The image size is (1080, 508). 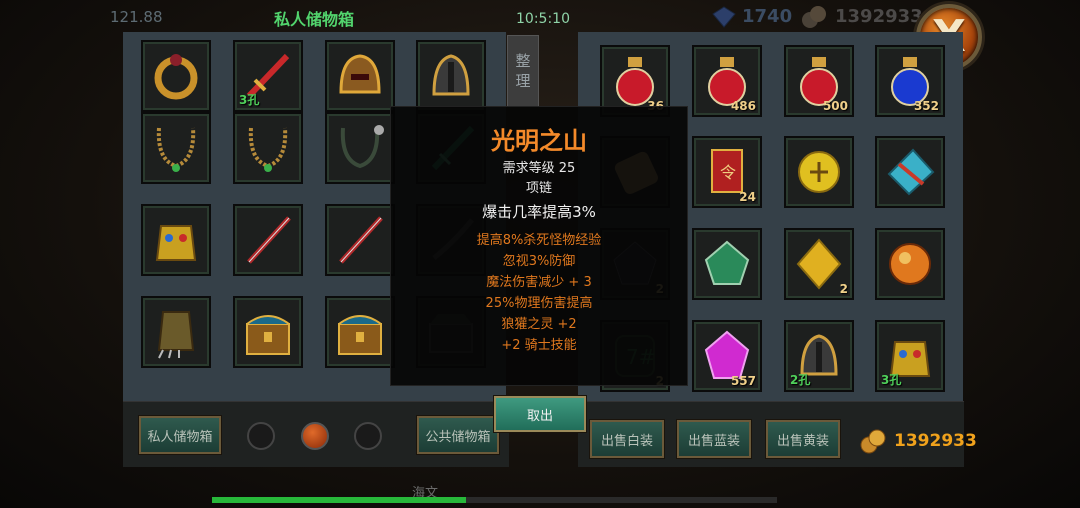 I want to click on blue-rune-icon, so click(x=911, y=172).